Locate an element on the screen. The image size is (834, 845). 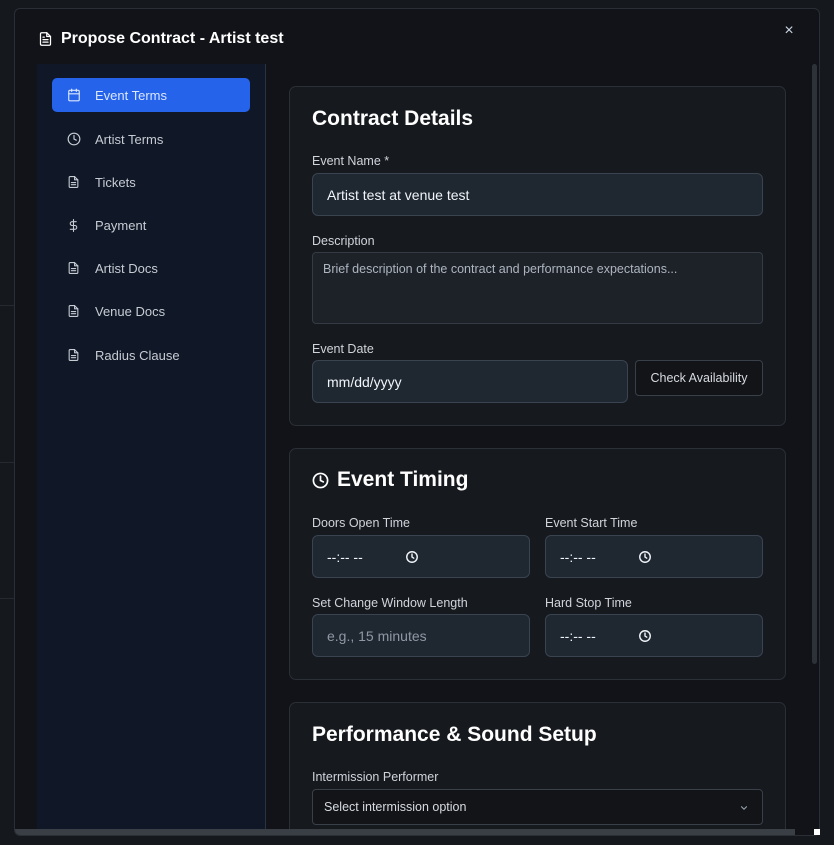
modal-title-text: Propose Contract - Artist test is located at coordinates (172, 38).